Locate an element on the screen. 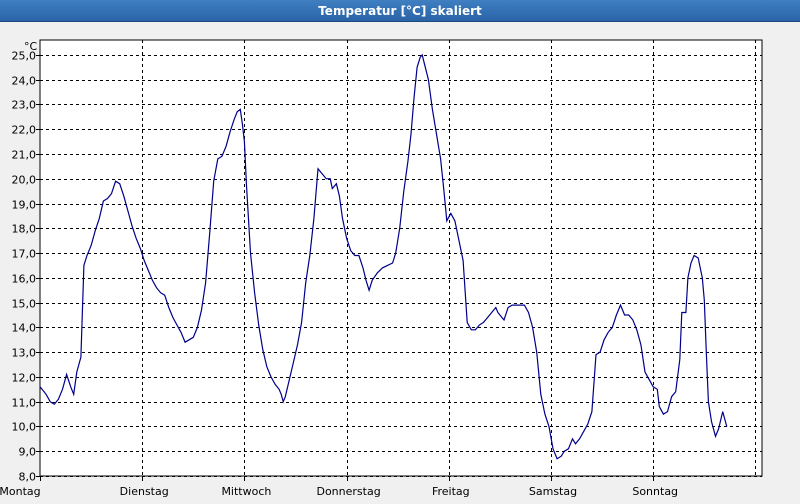  y-tick-label: 9,0 is located at coordinates (28, 452).